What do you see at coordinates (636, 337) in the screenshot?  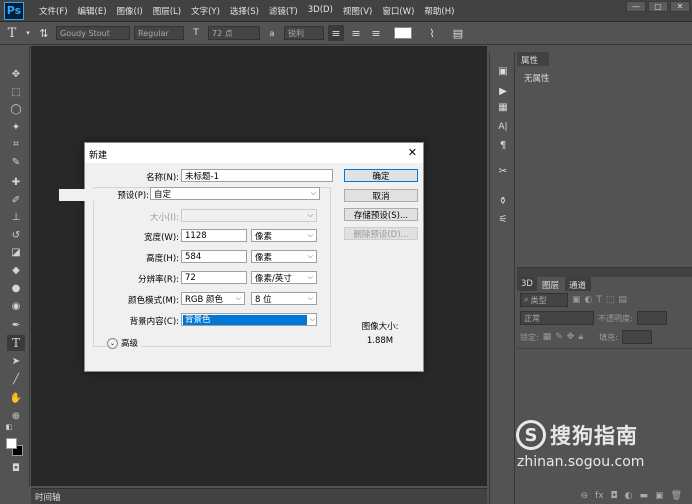 I see `fill-input` at bounding box center [636, 337].